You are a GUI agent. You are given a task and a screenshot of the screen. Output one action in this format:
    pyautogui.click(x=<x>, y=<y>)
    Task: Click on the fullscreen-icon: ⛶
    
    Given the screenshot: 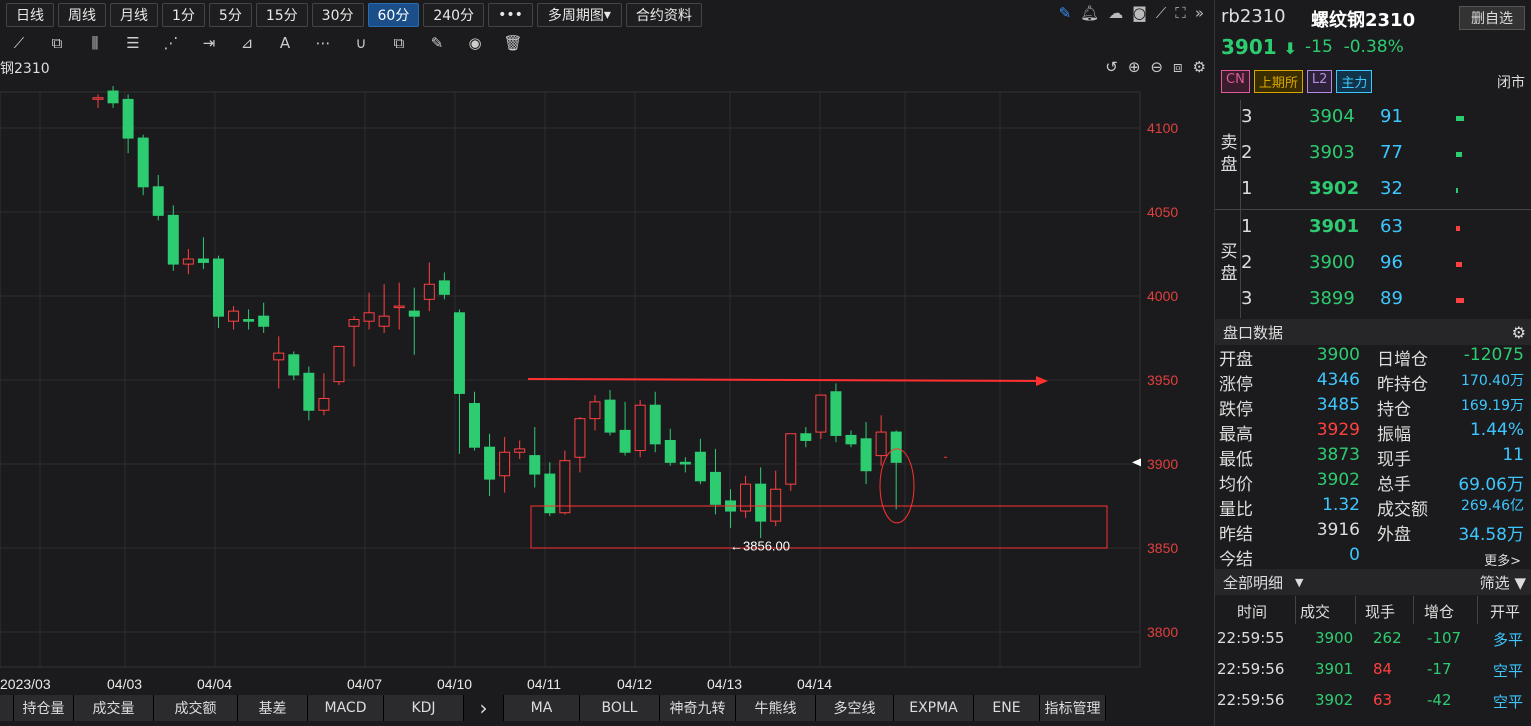 What is the action you would take?
    pyautogui.click(x=1180, y=13)
    